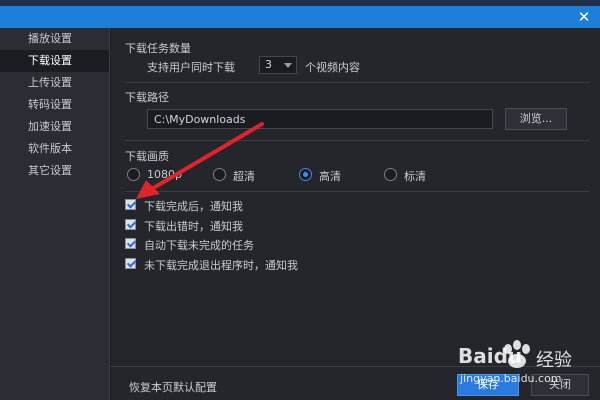  Describe the element at coordinates (330, 176) in the screenshot. I see `quality-label: 高清` at that location.